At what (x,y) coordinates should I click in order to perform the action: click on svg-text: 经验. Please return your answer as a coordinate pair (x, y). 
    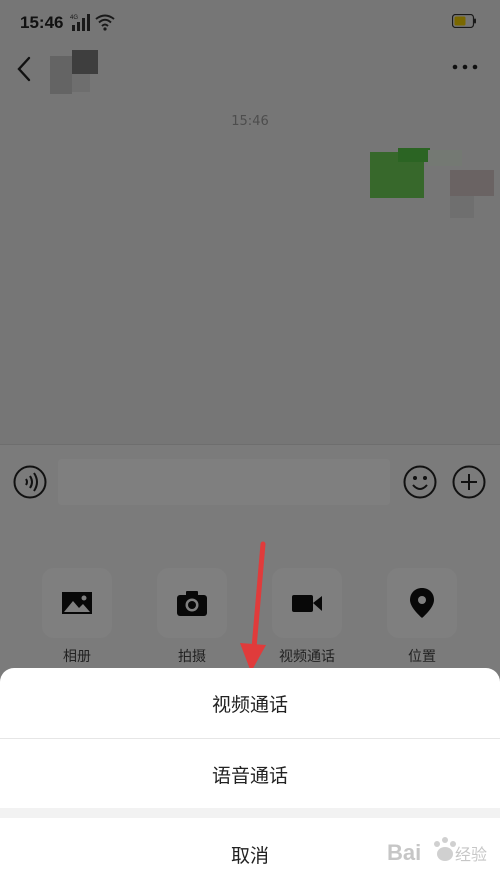
    Looking at the image, I should click on (471, 854).